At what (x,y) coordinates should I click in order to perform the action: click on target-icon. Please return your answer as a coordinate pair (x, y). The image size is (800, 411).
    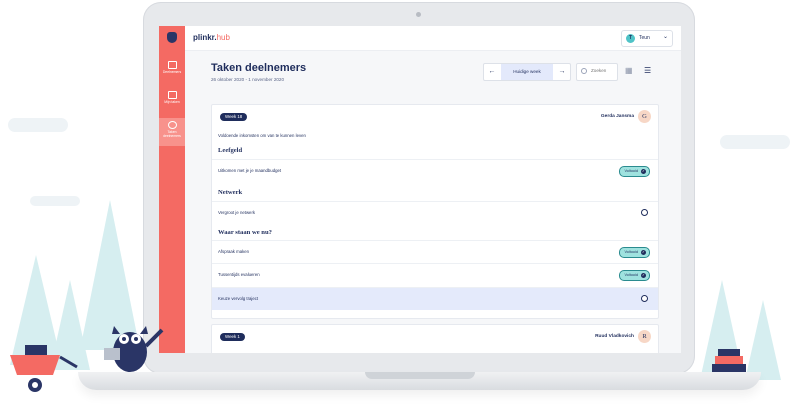
    Looking at the image, I should click on (172, 125).